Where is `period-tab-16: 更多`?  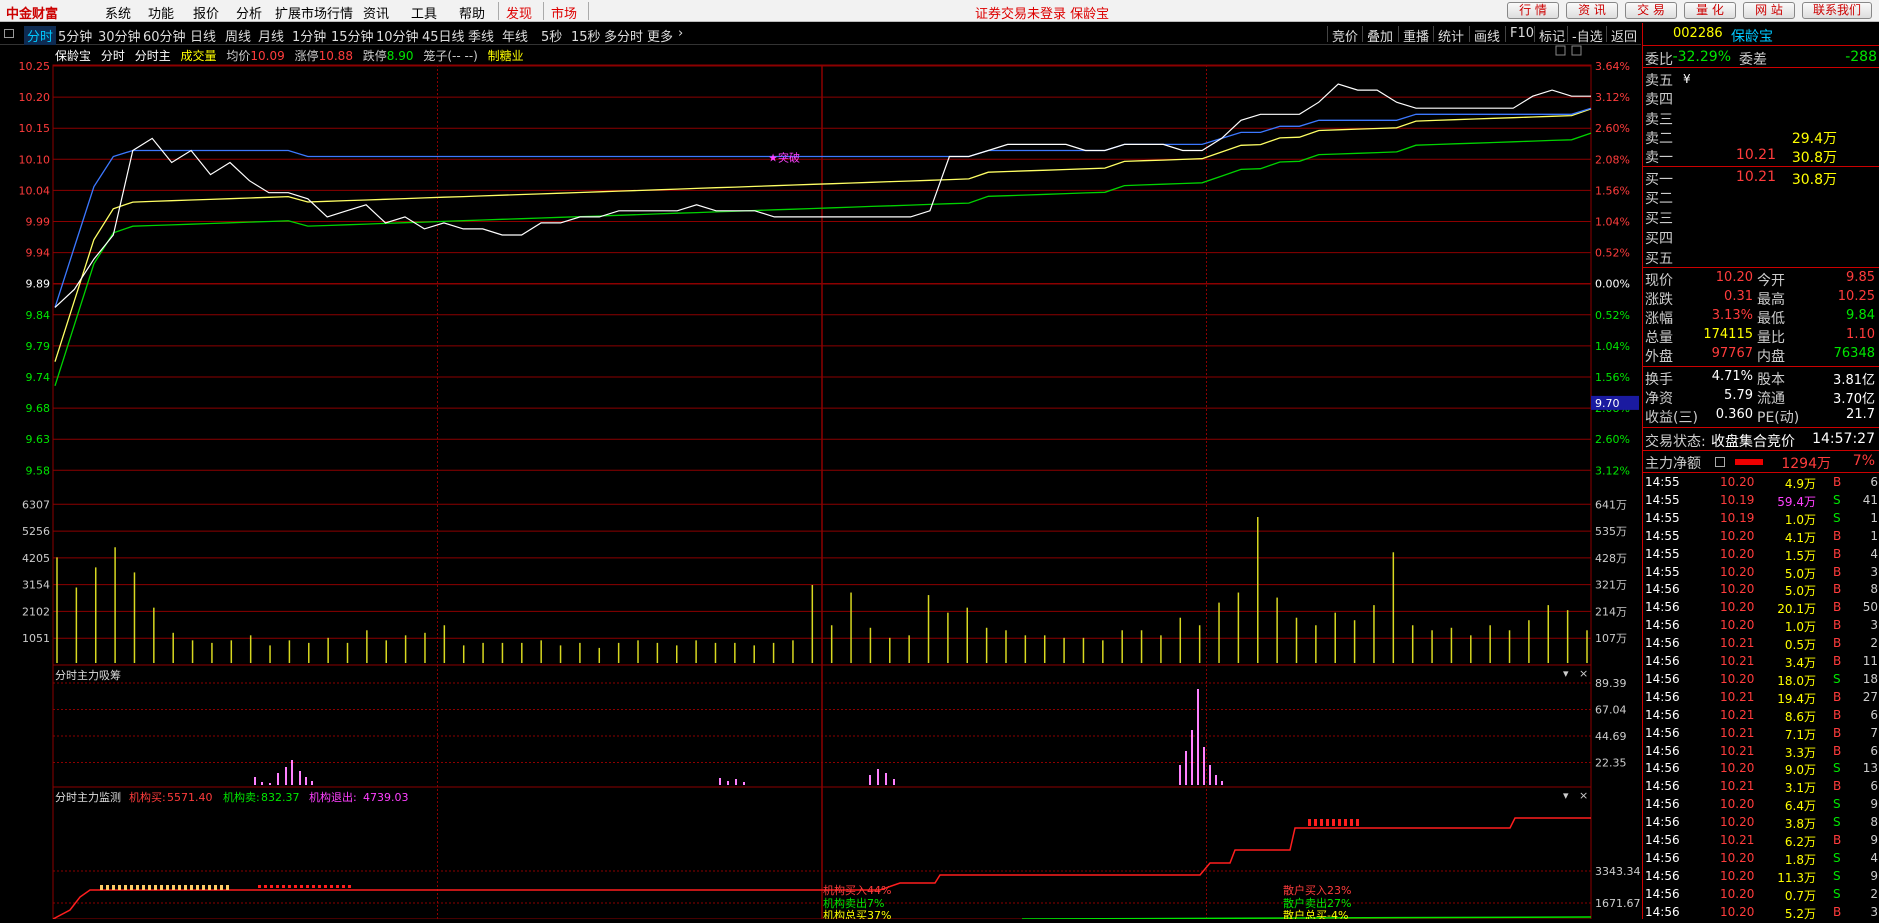
period-tab-16: 更多 is located at coordinates (660, 35).